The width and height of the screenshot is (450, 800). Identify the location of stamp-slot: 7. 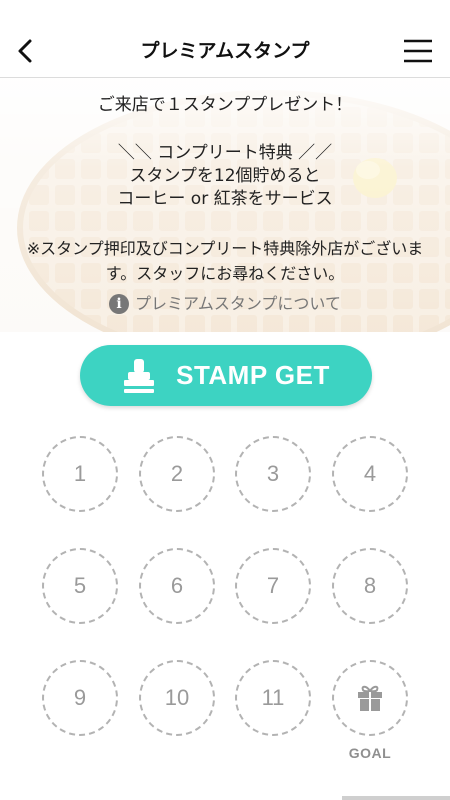
(273, 586).